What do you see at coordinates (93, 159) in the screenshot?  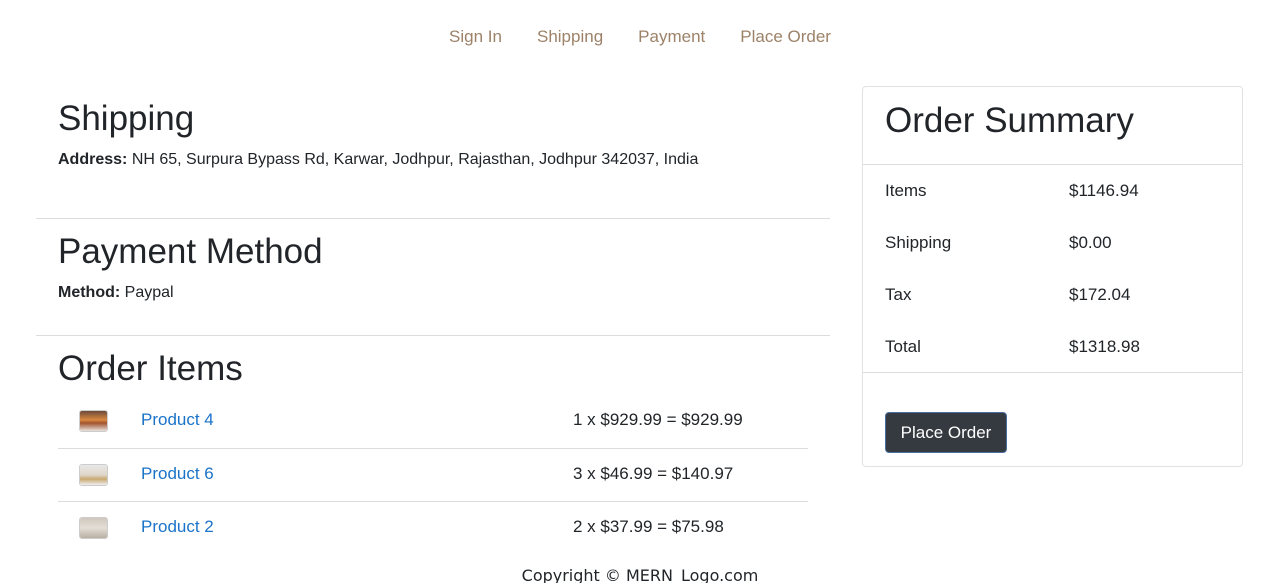 I see `address-label: Address:` at bounding box center [93, 159].